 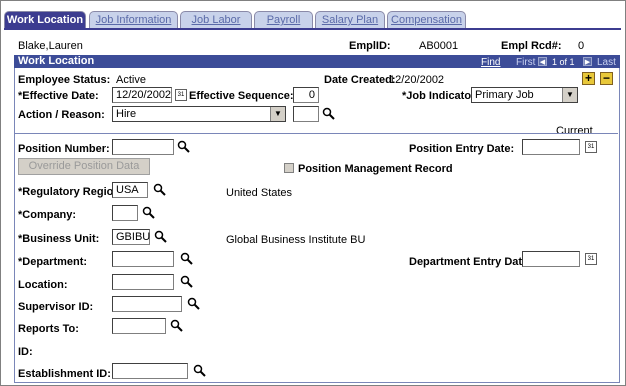 What do you see at coordinates (531, 46) in the screenshot?
I see `empl-rcd-label: Empl Rcd#:` at bounding box center [531, 46].